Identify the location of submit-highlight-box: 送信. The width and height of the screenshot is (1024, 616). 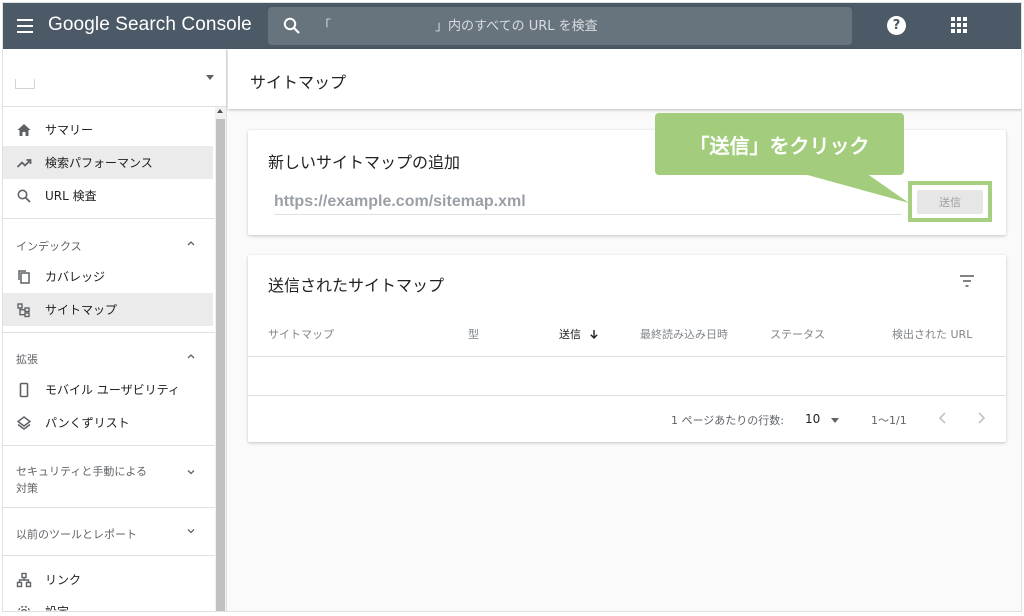
(950, 201).